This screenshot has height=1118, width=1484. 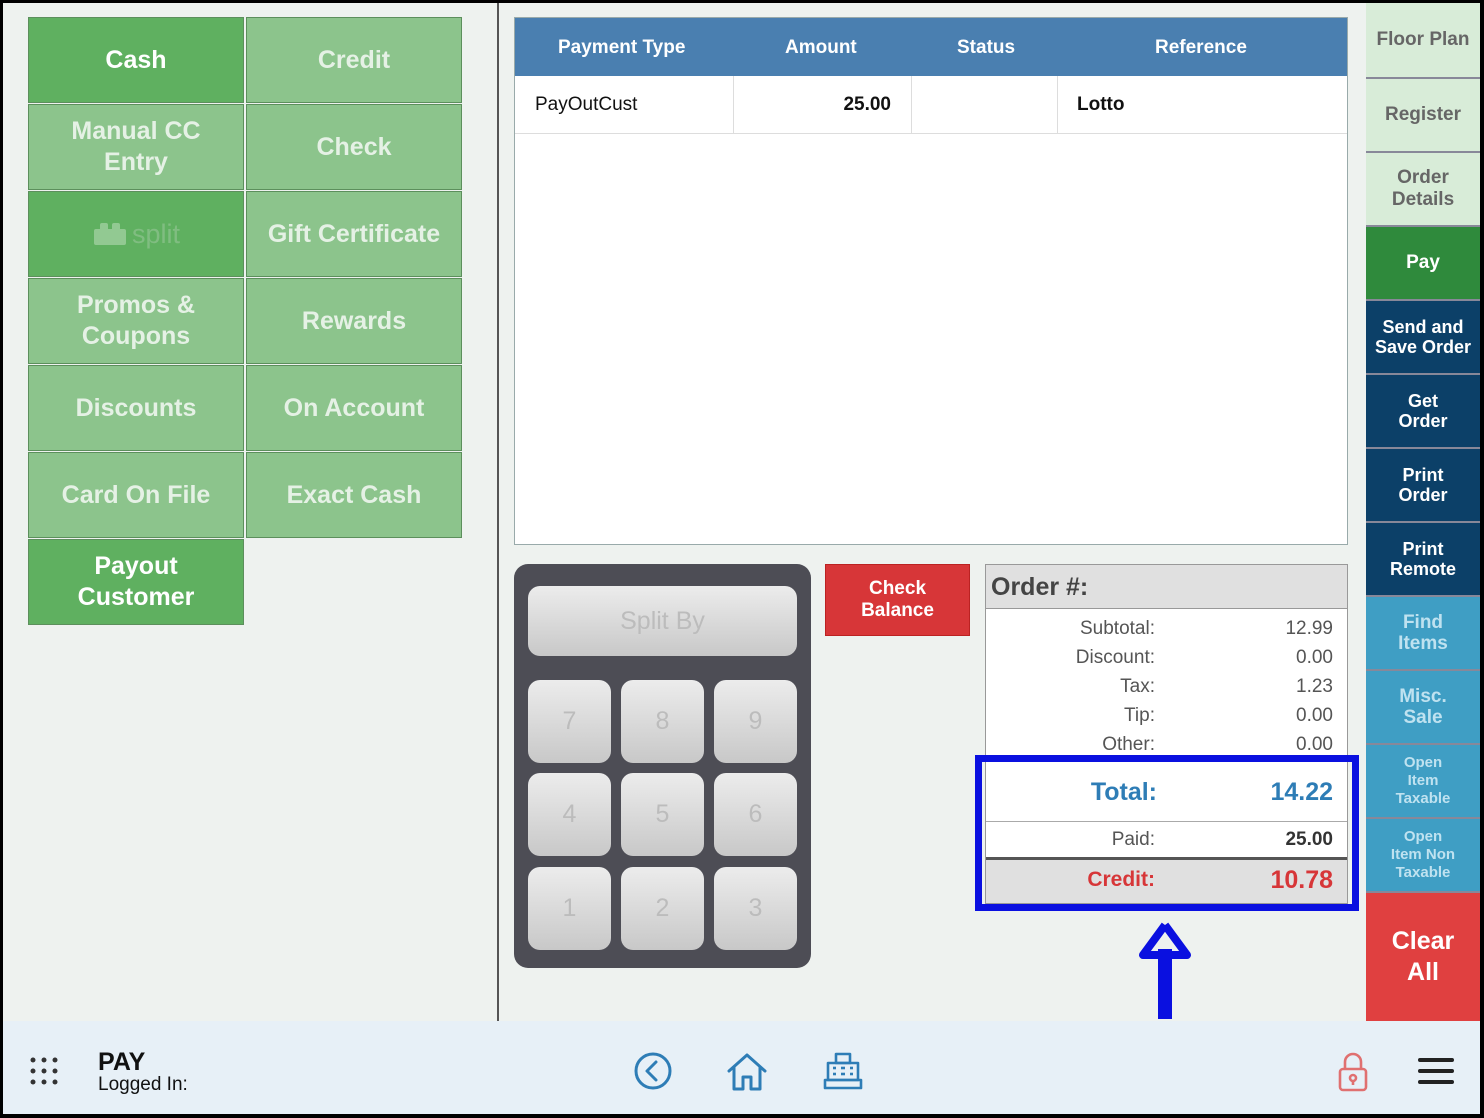 I want to click on key-9: 9, so click(x=755, y=721).